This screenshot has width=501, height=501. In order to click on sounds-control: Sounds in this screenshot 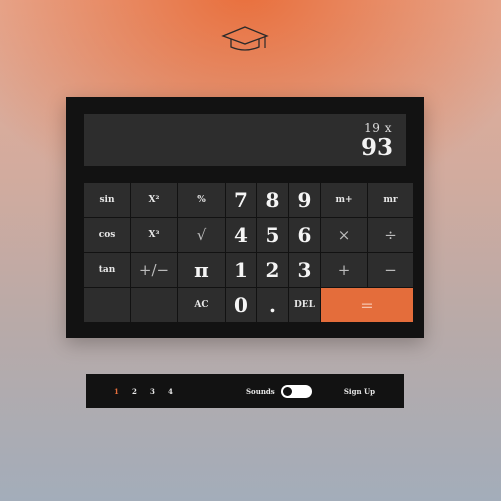, I will do `click(279, 391)`.